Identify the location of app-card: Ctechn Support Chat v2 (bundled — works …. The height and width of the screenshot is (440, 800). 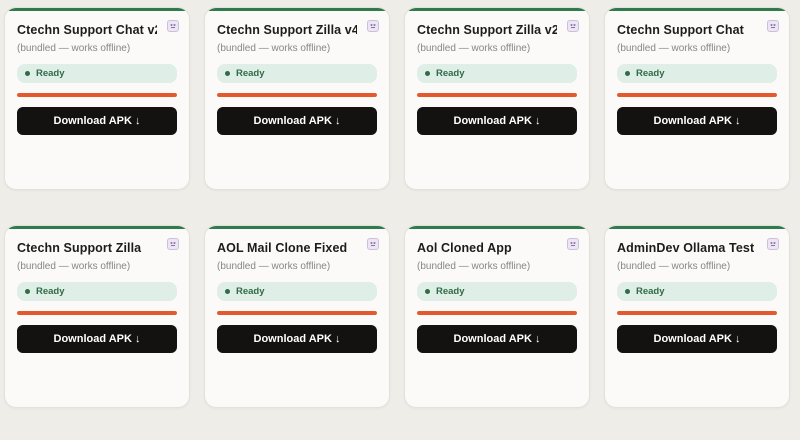
(97, 98).